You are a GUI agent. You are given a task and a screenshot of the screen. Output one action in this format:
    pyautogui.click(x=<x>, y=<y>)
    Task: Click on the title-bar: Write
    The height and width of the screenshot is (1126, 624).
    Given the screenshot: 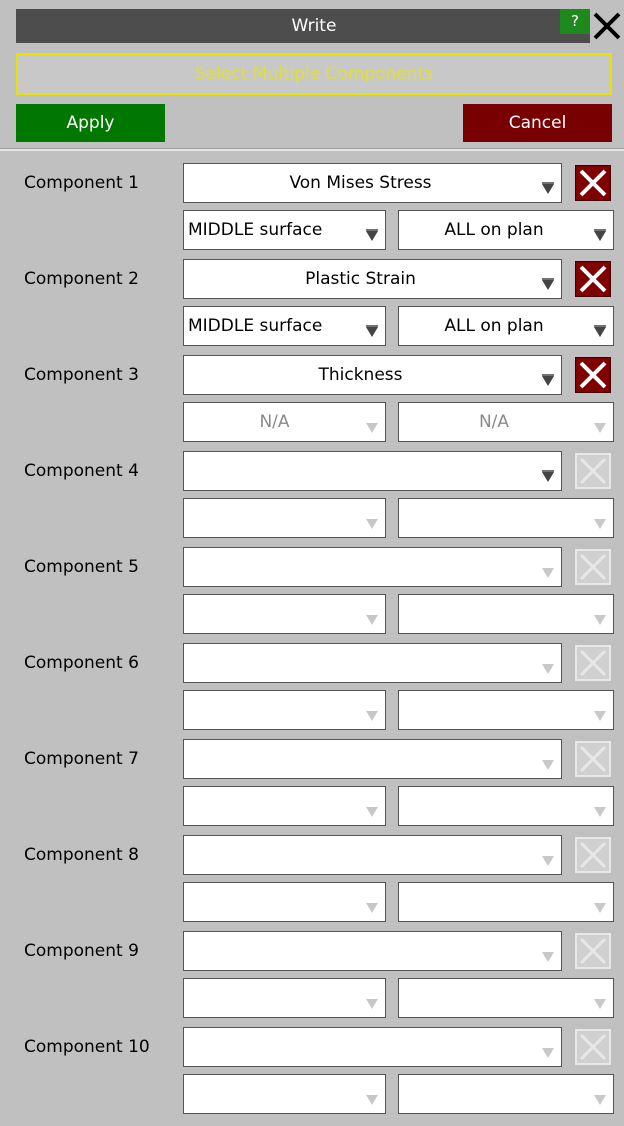 What is the action you would take?
    pyautogui.click(x=314, y=26)
    